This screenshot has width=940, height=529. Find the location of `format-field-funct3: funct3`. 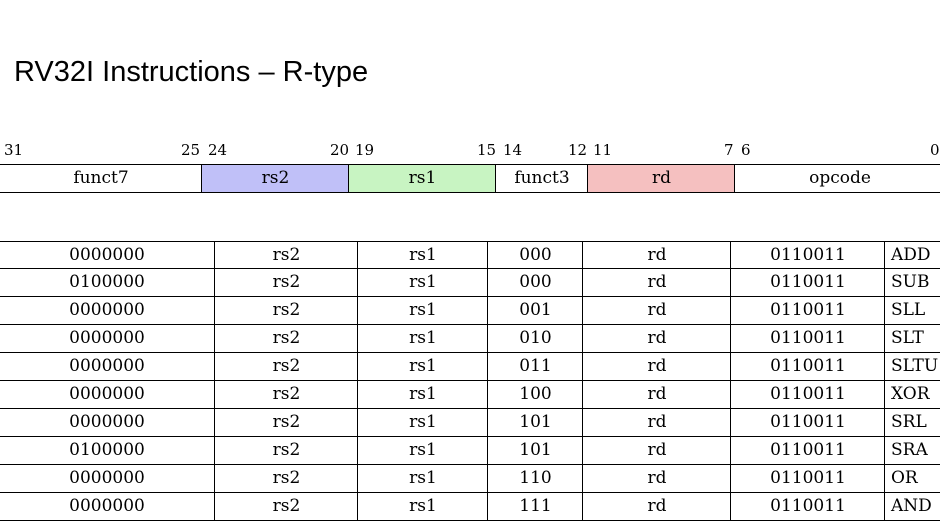

format-field-funct3: funct3 is located at coordinates (541, 178).